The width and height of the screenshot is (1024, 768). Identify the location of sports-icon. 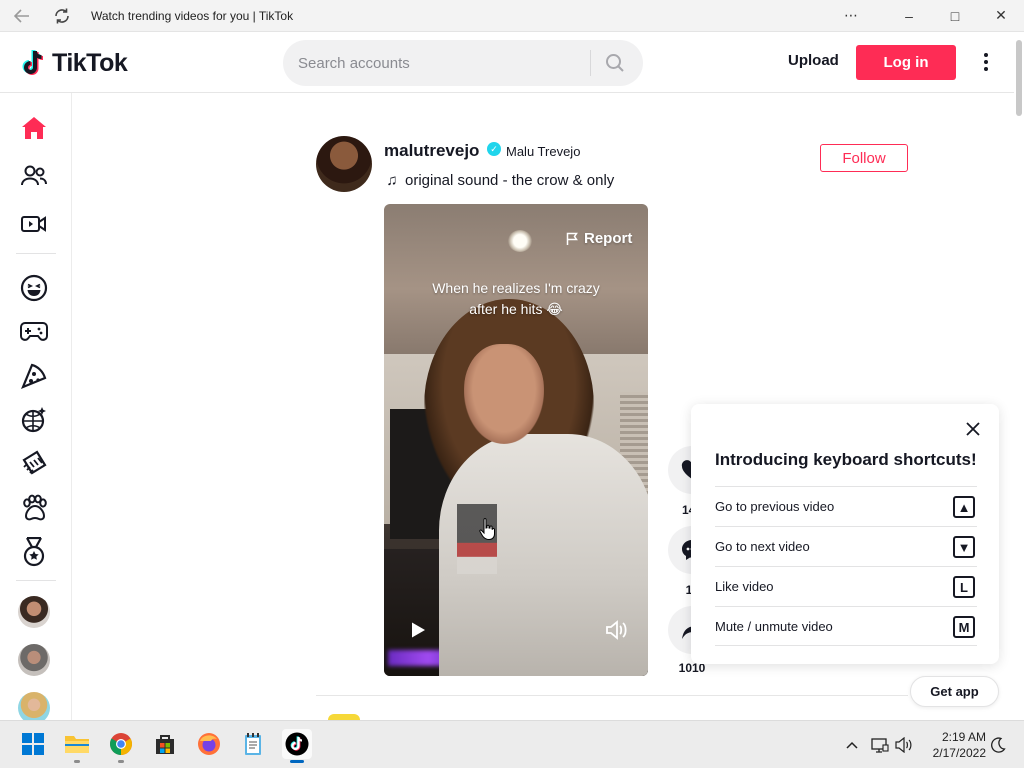
(34, 552).